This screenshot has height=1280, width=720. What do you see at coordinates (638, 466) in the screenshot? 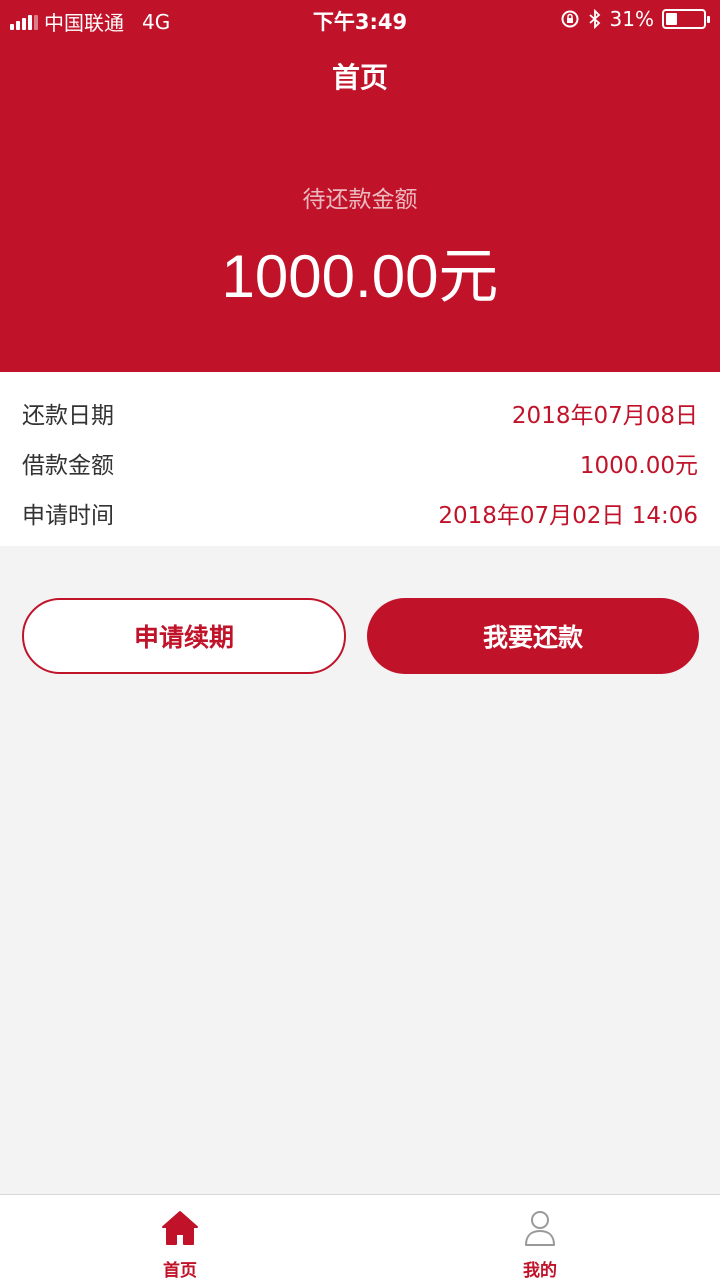
I see `info-value: 1000.00元` at bounding box center [638, 466].